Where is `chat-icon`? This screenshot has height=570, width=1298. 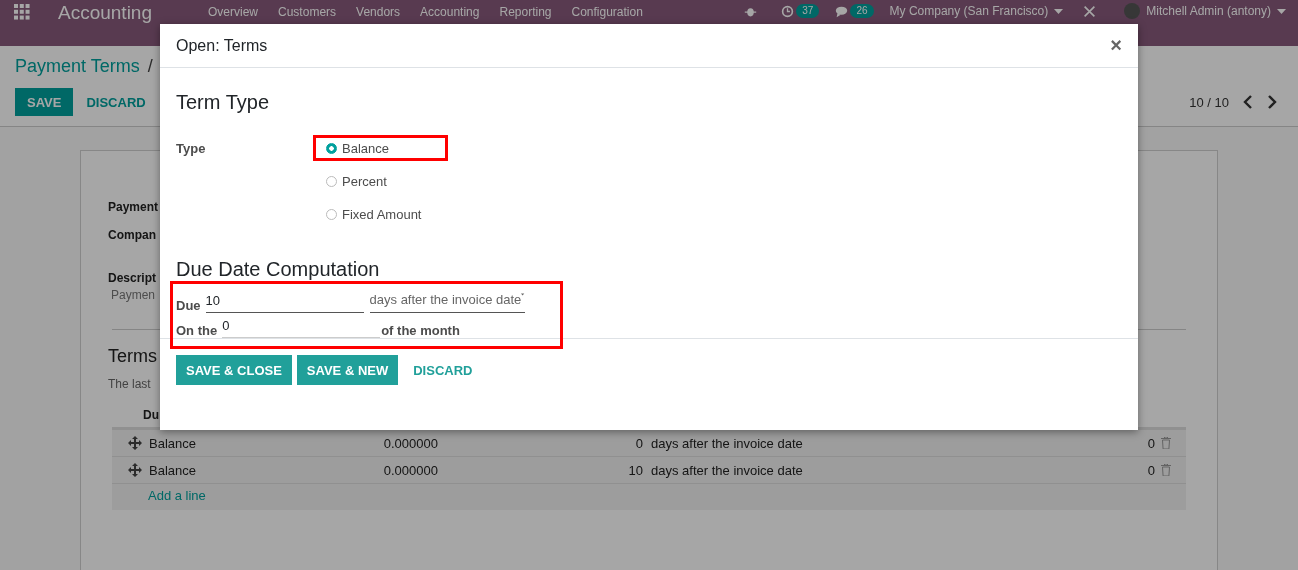
chat-icon is located at coordinates (842, 11).